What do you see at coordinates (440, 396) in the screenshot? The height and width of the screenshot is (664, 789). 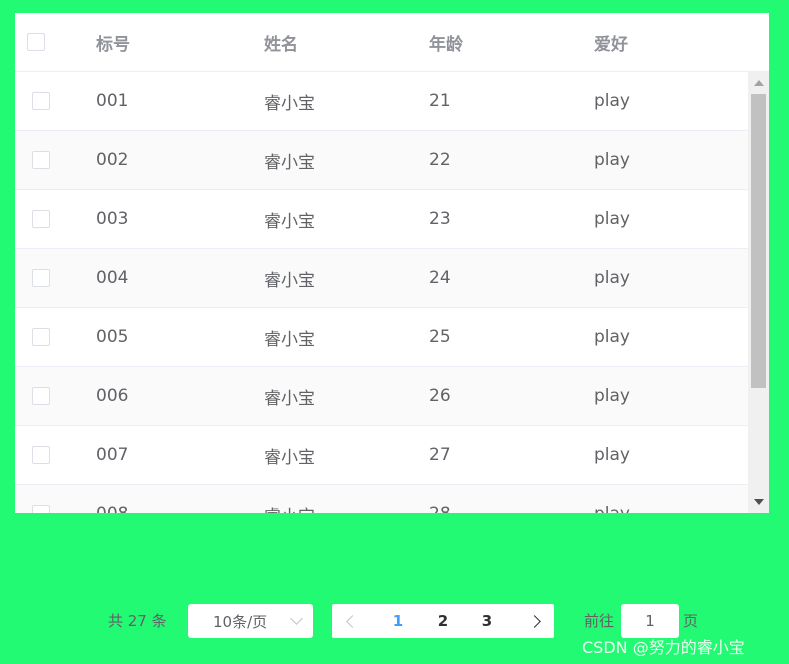 I see `row-age: 26` at bounding box center [440, 396].